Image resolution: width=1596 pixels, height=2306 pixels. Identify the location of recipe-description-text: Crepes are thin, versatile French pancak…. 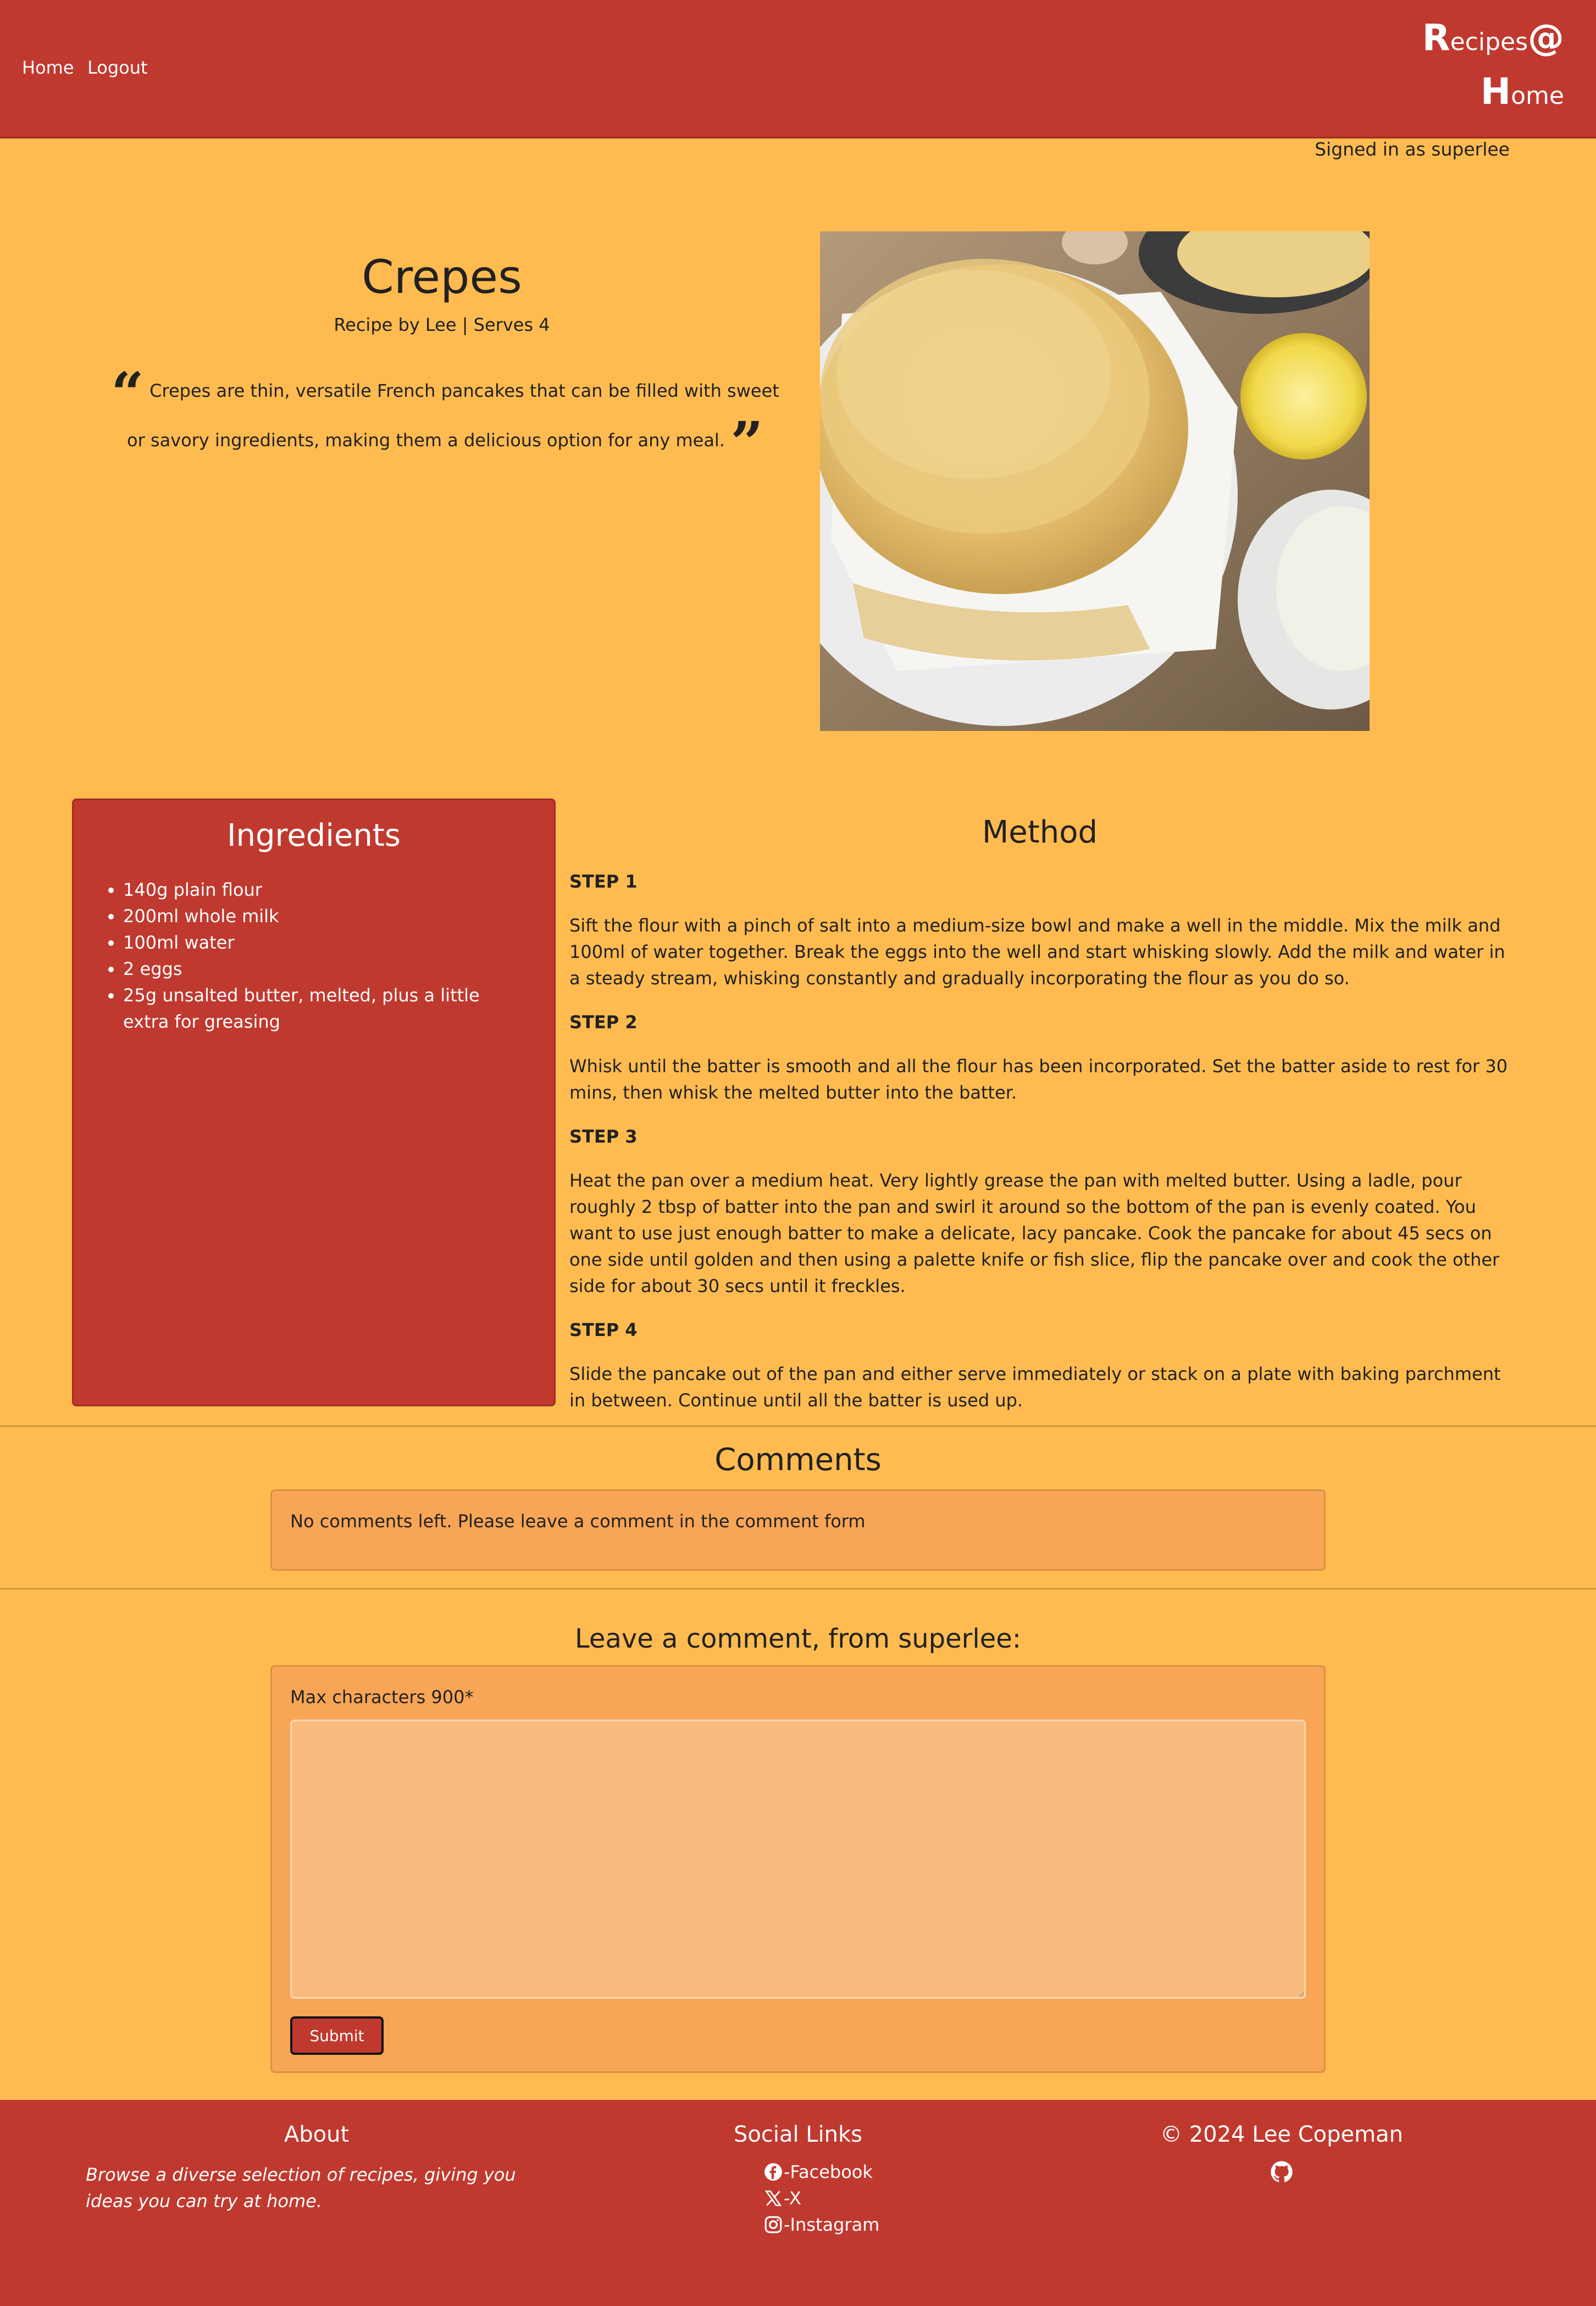
(453, 415).